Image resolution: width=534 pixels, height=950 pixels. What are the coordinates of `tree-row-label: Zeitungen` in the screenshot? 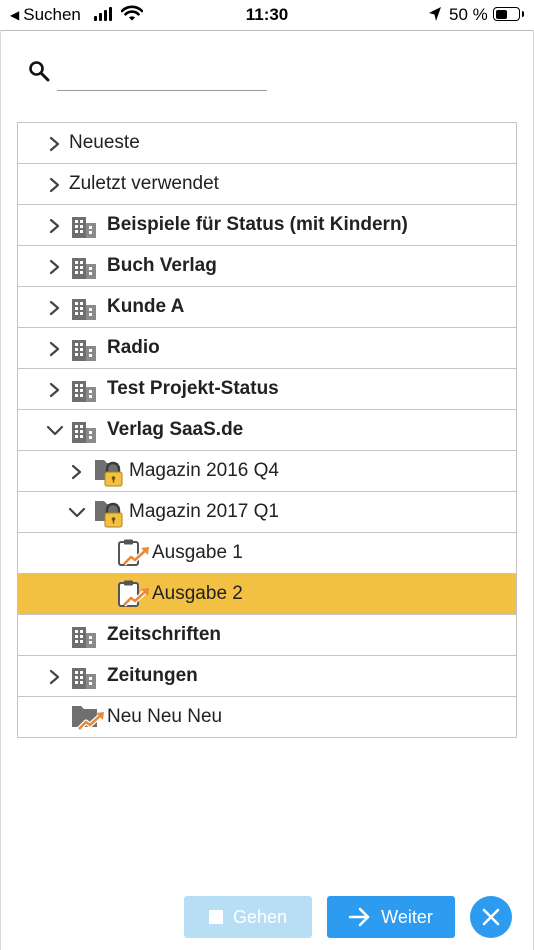 It's located at (152, 675).